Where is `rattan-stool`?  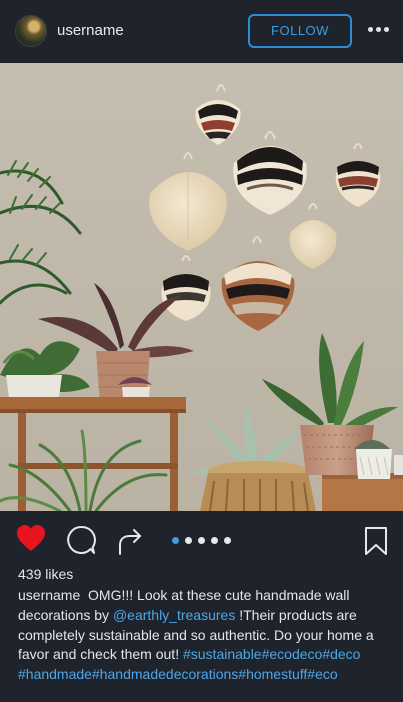
rattan-stool is located at coordinates (258, 486).